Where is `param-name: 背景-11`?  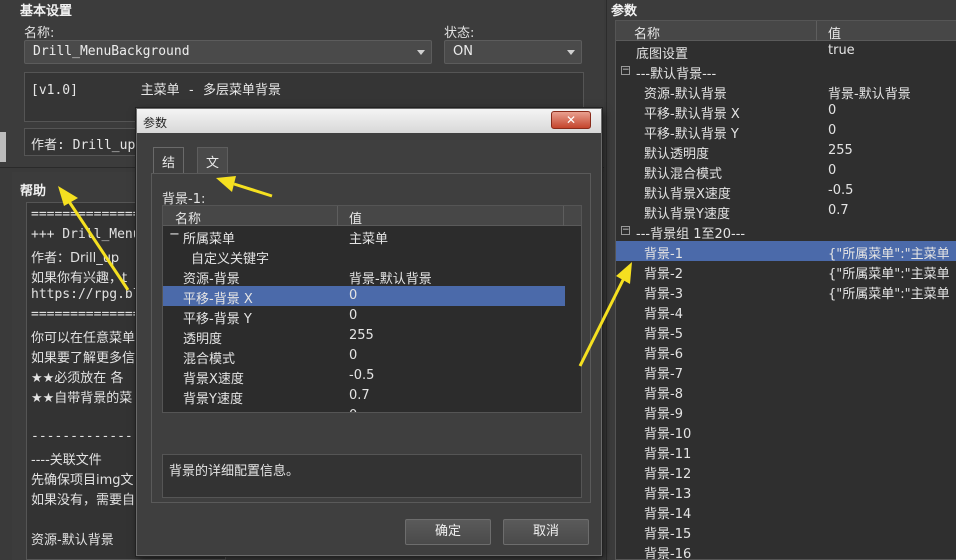
param-name: 背景-11 is located at coordinates (668, 454).